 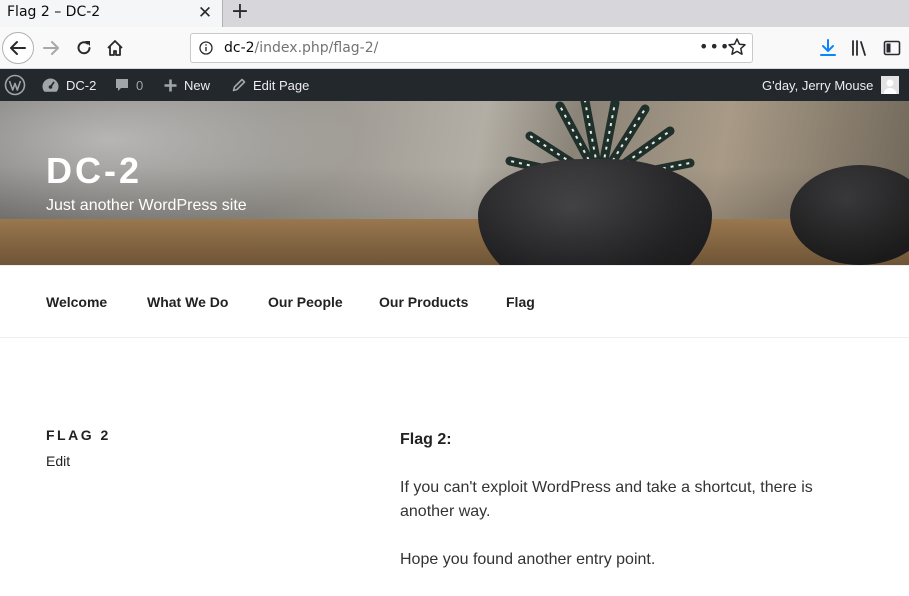 I want to click on edit-page-label: Edit Page, so click(x=281, y=85).